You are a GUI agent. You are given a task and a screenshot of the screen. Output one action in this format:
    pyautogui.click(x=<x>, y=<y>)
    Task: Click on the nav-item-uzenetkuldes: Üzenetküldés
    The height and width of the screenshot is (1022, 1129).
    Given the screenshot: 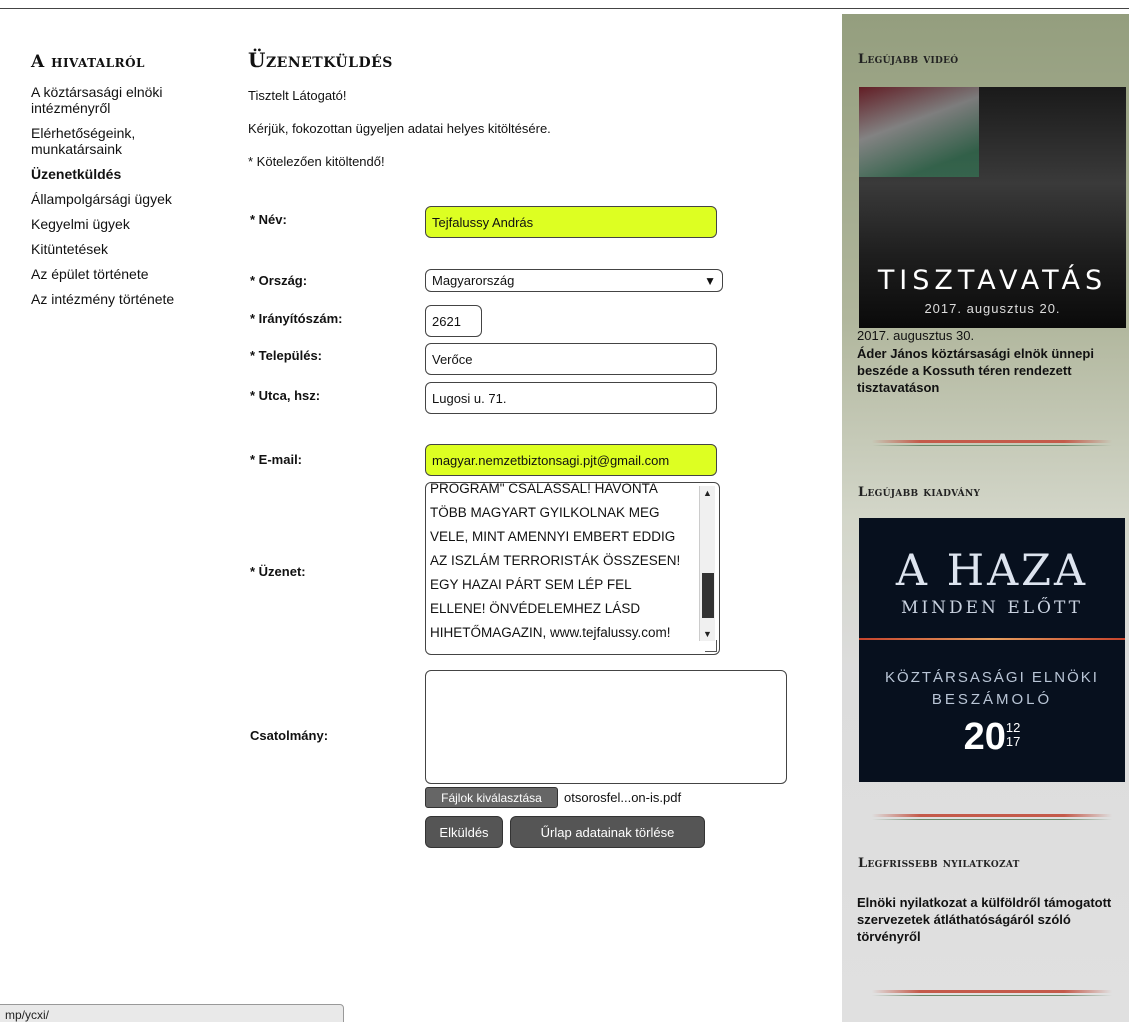 What is the action you would take?
    pyautogui.click(x=126, y=174)
    